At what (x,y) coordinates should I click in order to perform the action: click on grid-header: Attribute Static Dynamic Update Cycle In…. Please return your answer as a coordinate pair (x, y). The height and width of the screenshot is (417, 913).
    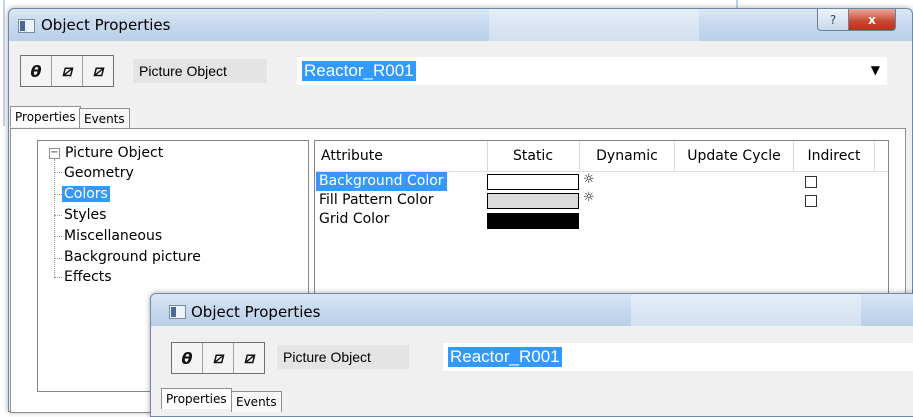
    Looking at the image, I should click on (601, 156).